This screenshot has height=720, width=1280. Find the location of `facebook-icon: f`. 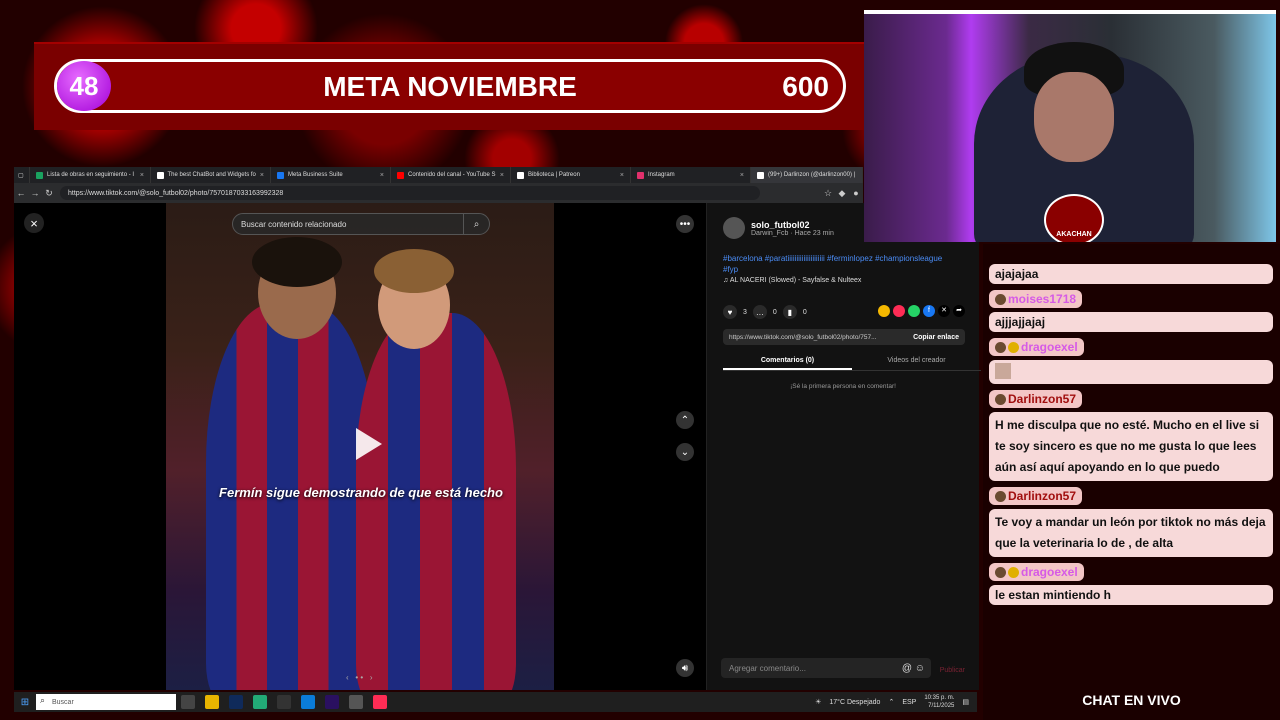

facebook-icon: f is located at coordinates (929, 311).